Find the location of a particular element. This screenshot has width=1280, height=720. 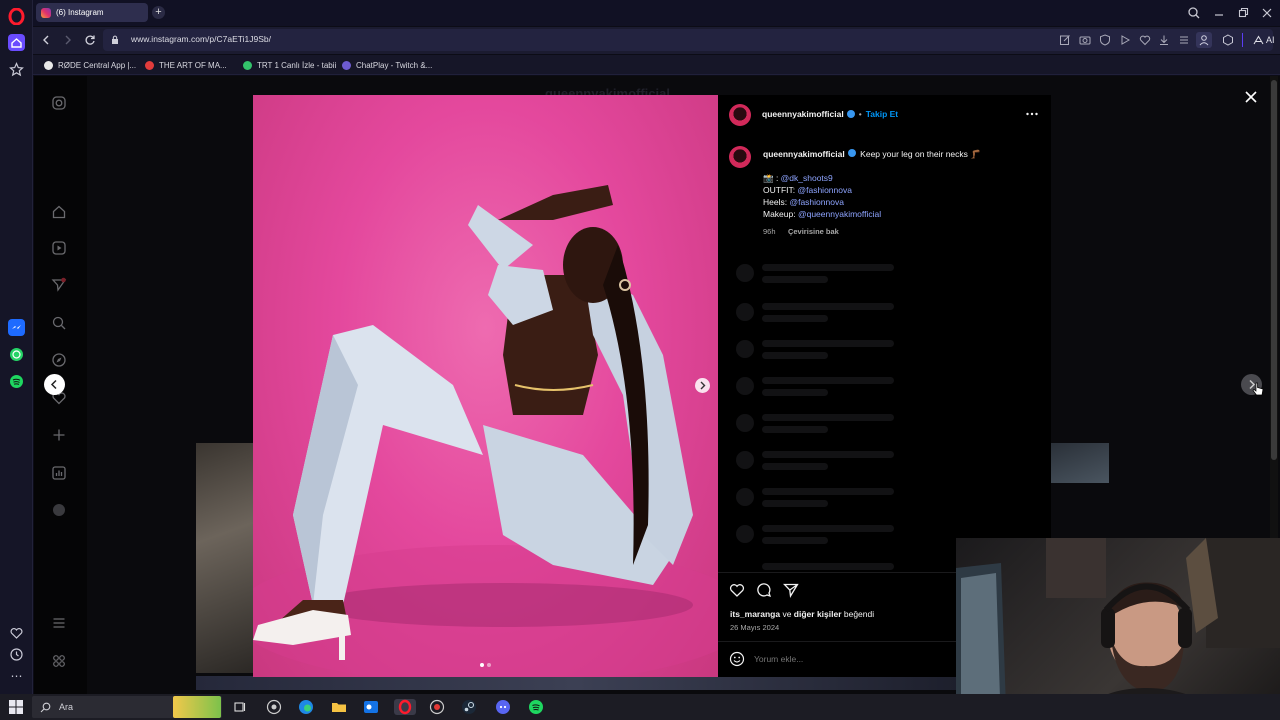

search-highlight-icon is located at coordinates (197, 707).